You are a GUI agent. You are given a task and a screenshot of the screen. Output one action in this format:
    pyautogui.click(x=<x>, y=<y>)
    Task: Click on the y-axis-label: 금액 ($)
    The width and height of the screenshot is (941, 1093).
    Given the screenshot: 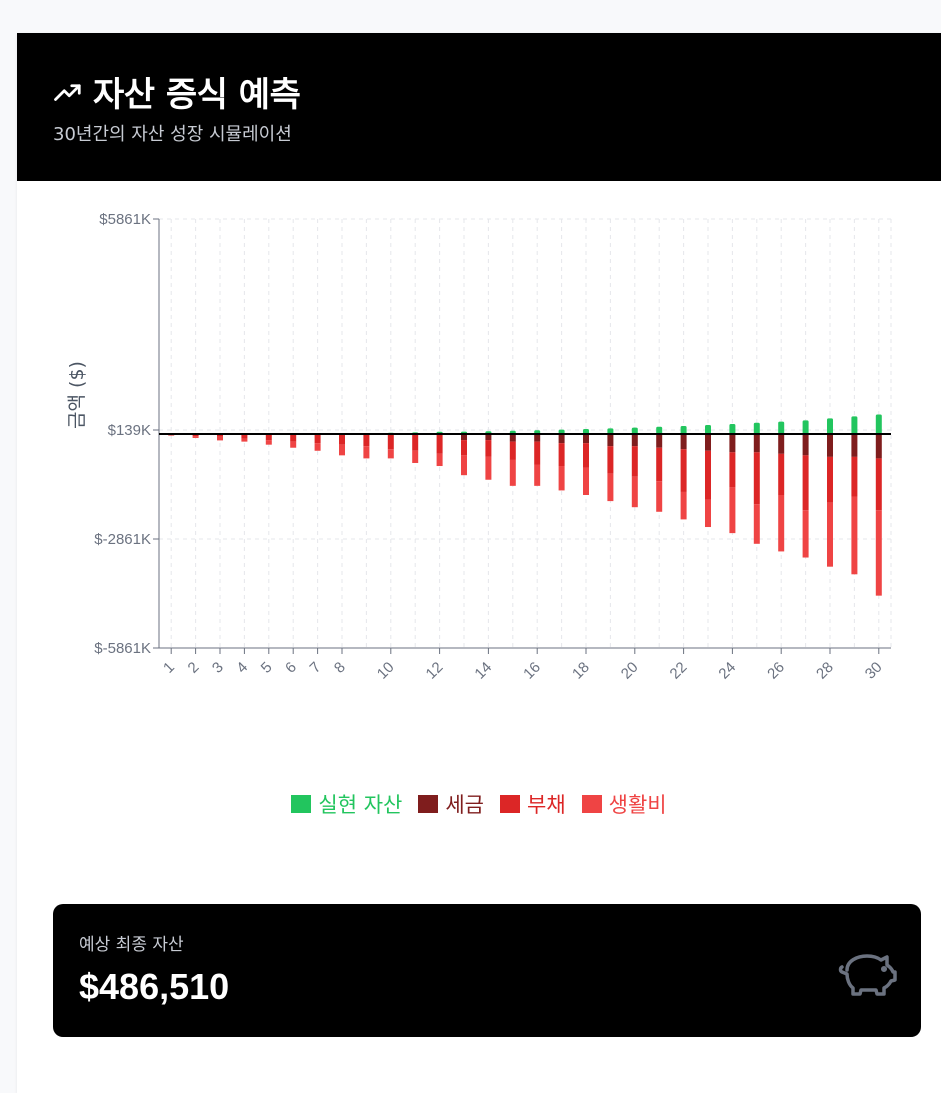 What is the action you would take?
    pyautogui.click(x=77, y=395)
    